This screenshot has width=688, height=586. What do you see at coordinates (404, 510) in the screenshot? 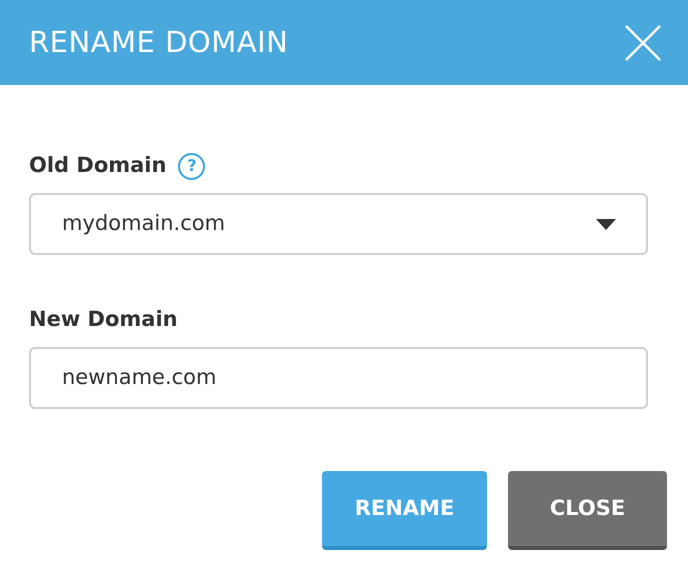
I see `rename-button: RENAME` at bounding box center [404, 510].